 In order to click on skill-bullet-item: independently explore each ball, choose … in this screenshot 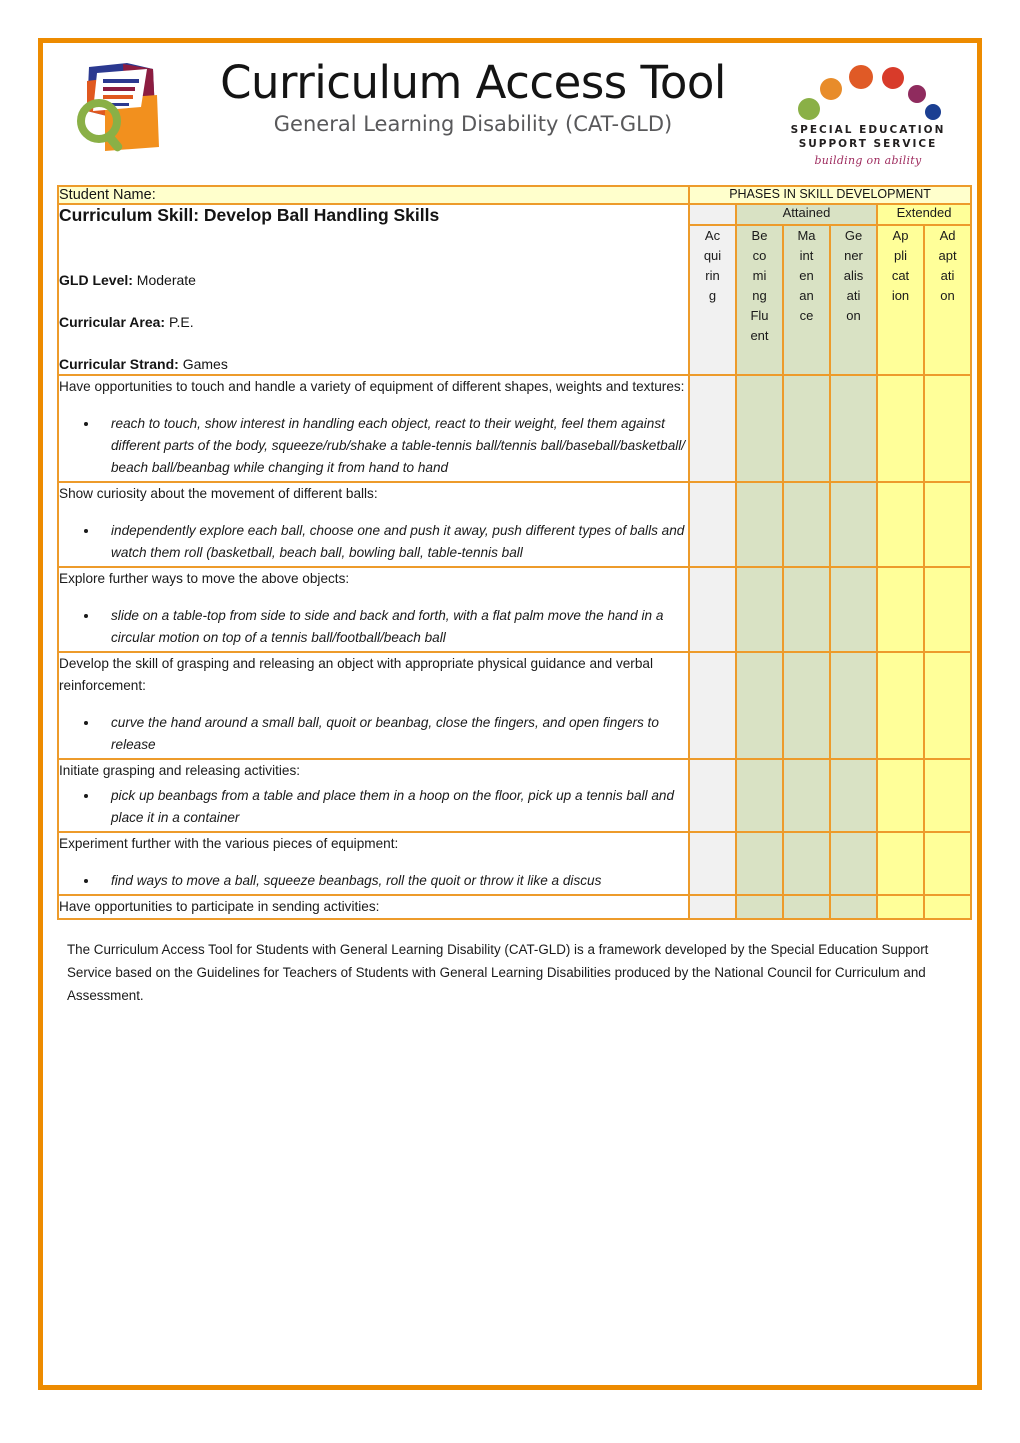, I will do `click(393, 541)`.